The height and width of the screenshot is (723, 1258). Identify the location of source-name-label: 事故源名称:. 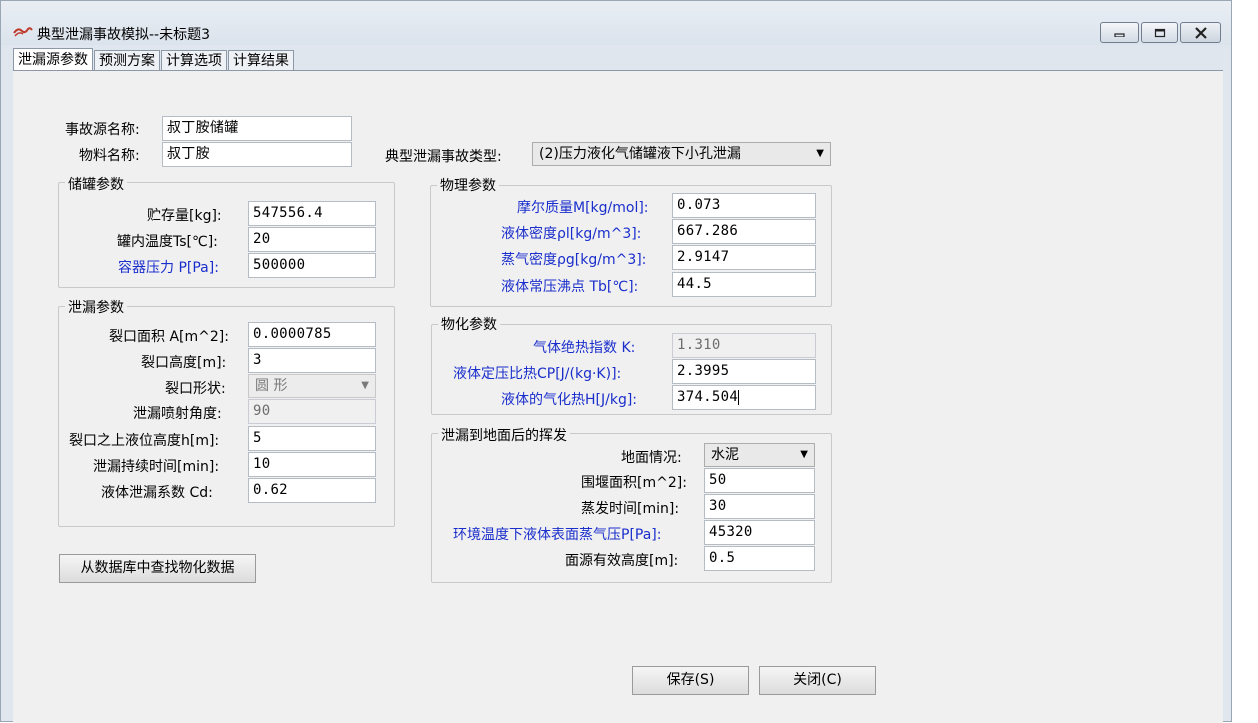
(102, 130).